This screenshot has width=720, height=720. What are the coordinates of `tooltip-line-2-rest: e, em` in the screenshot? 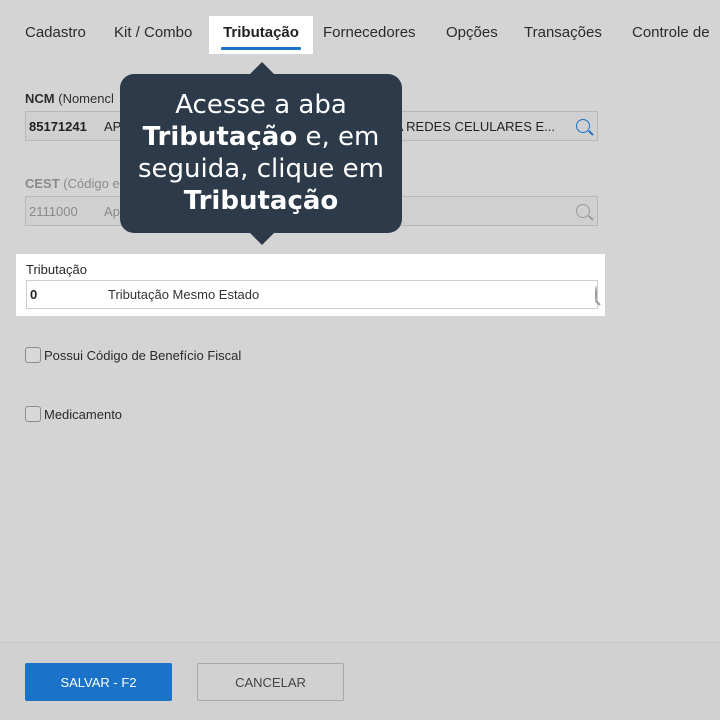 It's located at (342, 137).